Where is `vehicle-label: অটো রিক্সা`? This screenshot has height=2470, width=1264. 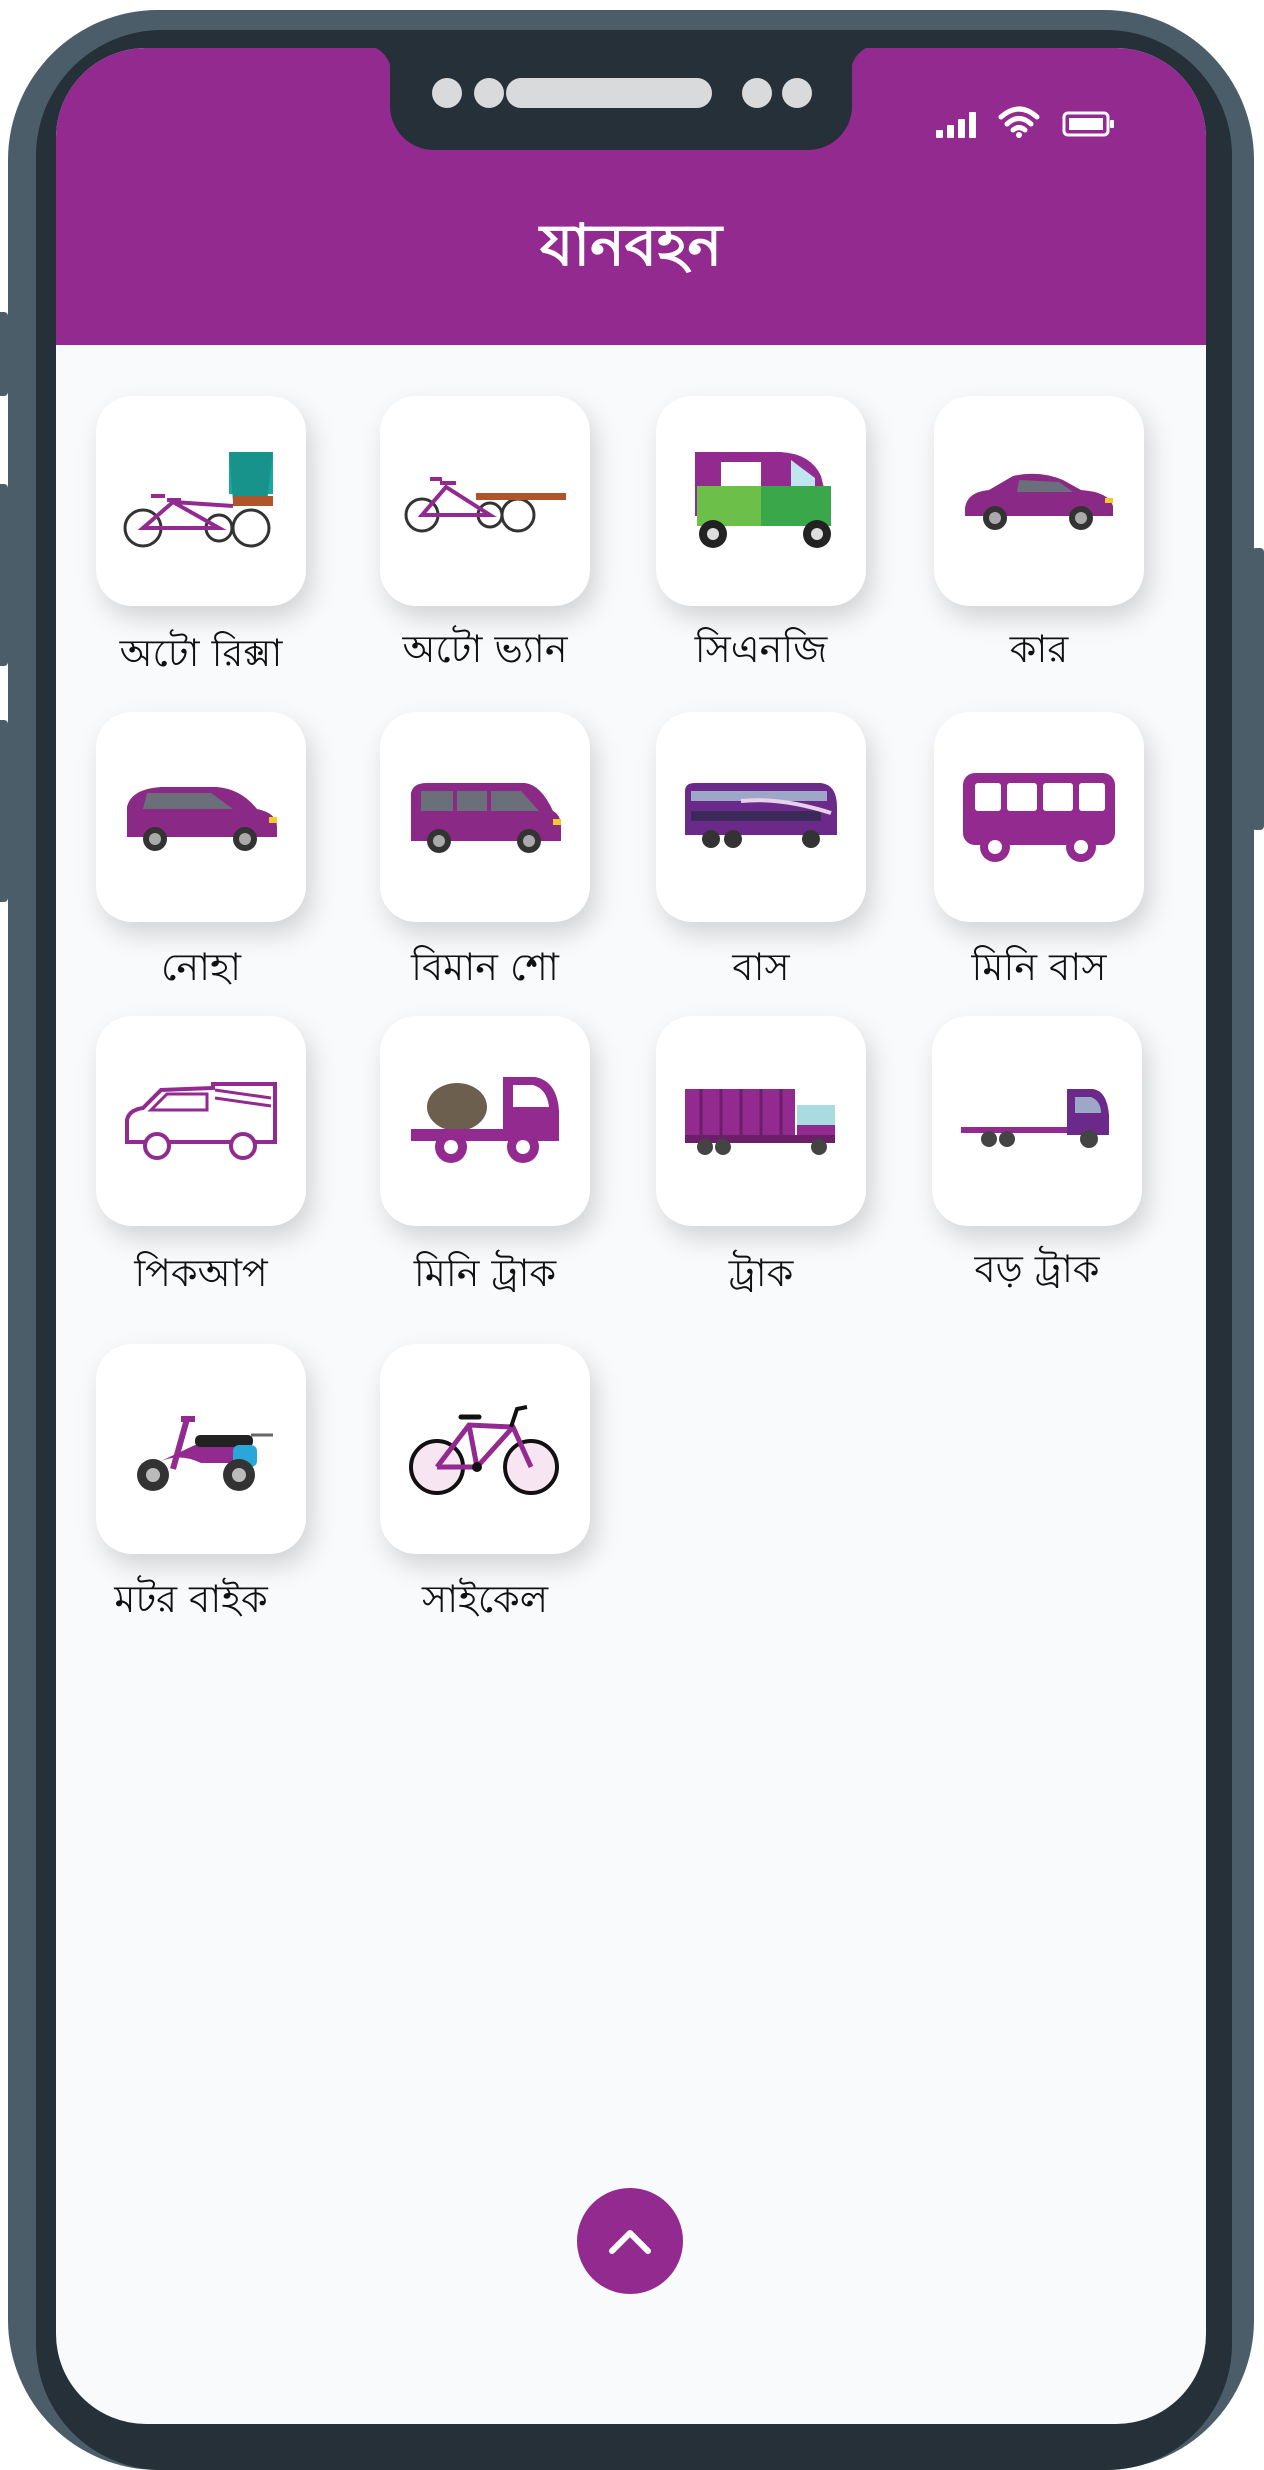
vehicle-label: অটো রিক্সা is located at coordinates (201, 653).